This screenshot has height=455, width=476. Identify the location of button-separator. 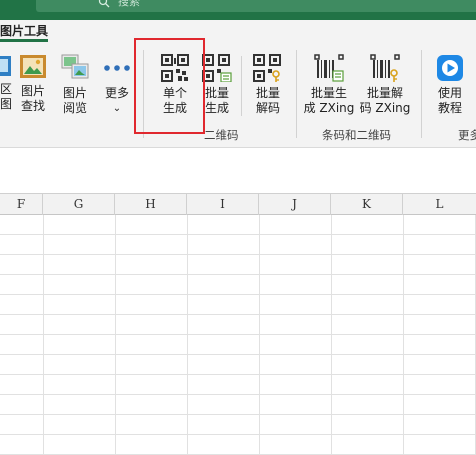
(241, 86).